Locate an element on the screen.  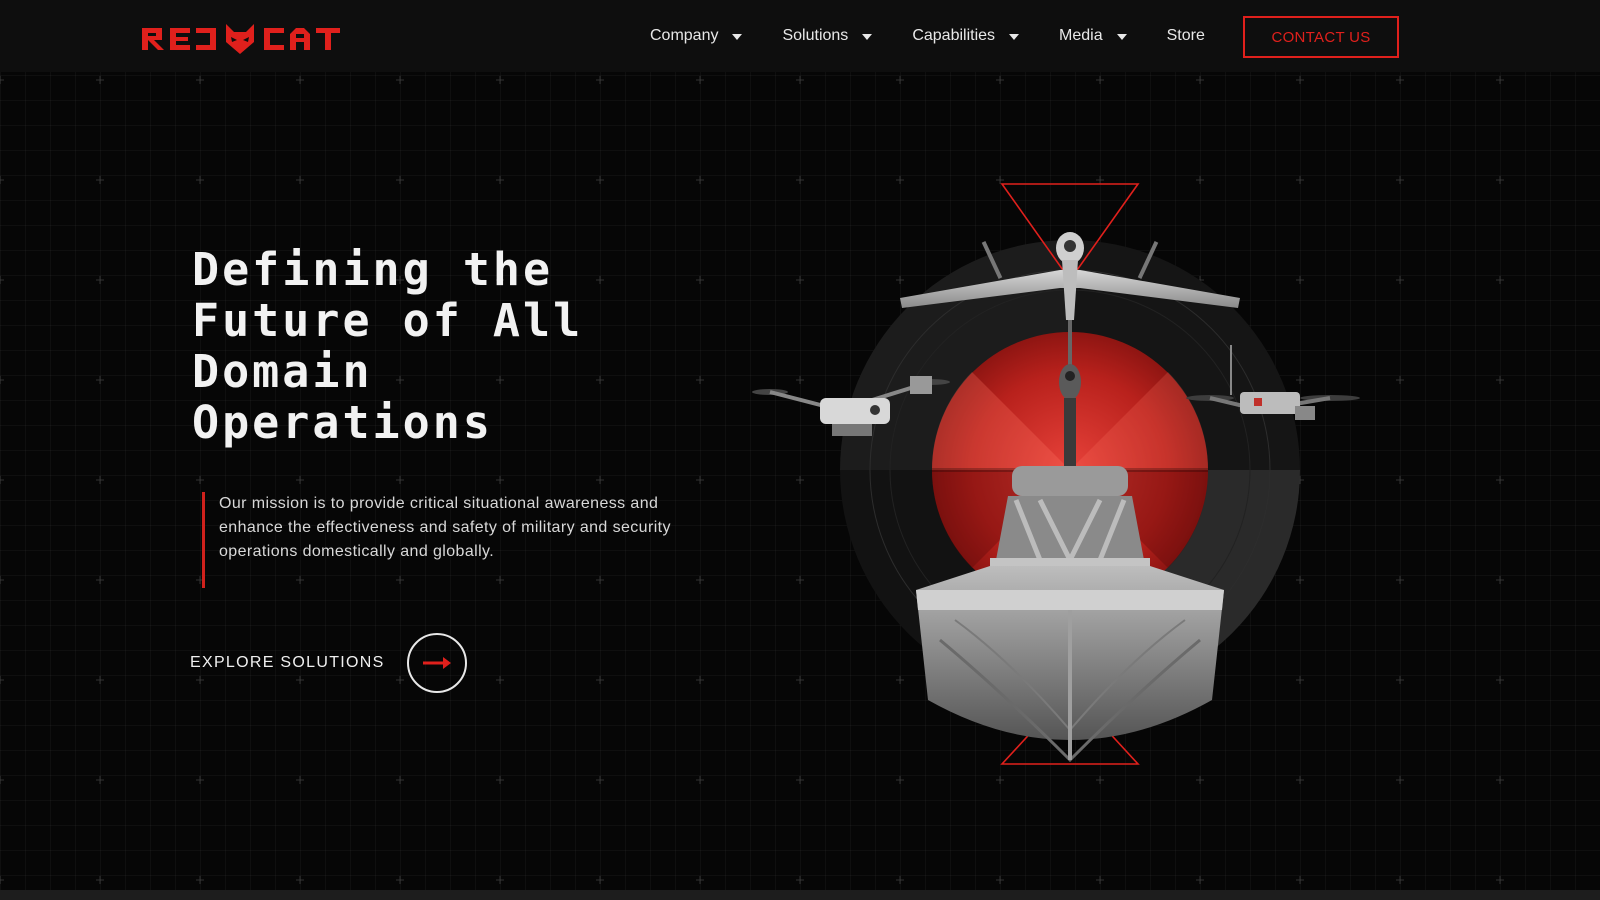
cta-label: EXPLORE SOLUTIONS is located at coordinates (287, 662).